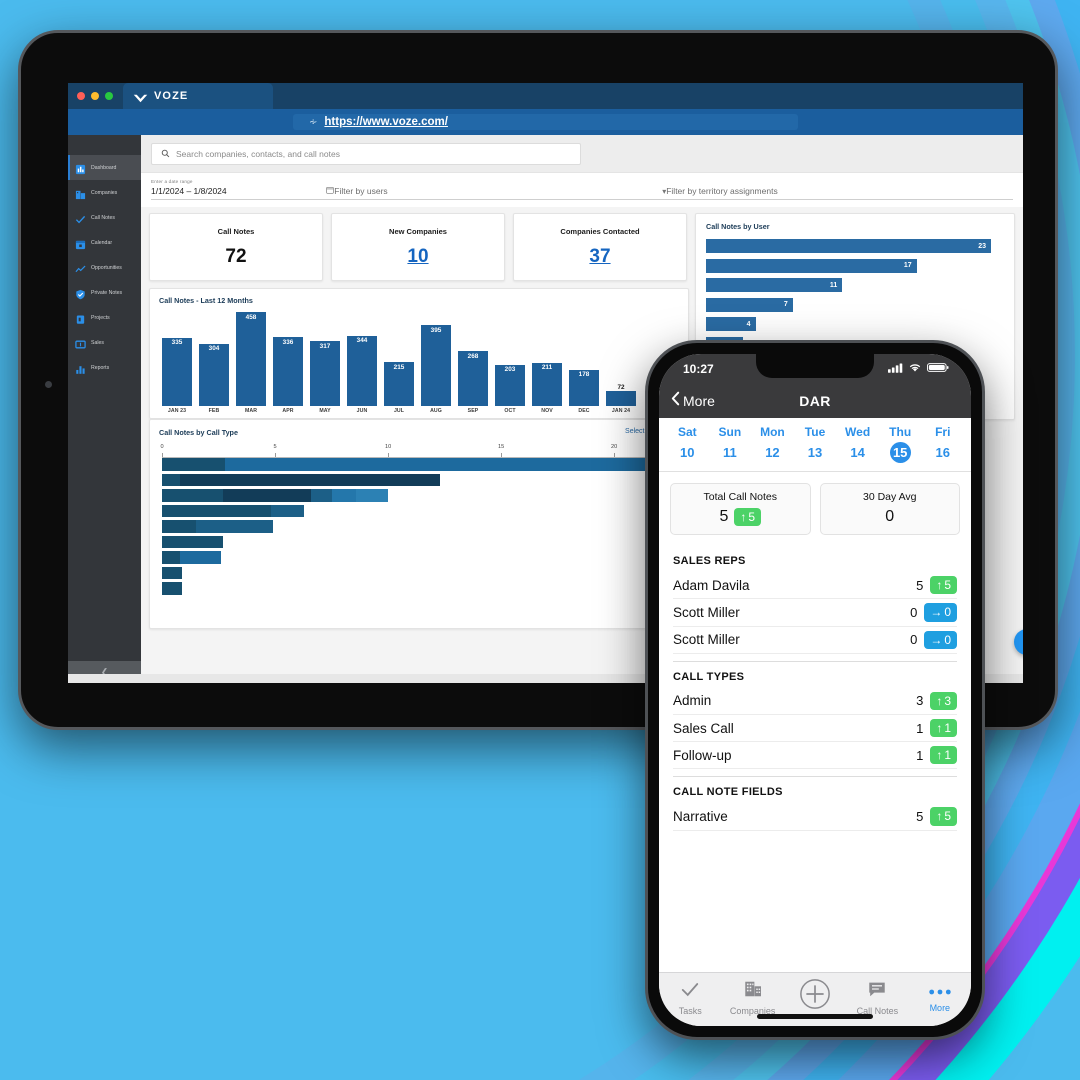  What do you see at coordinates (362, 370) in the screenshot?
I see `monthly-bar: 344` at bounding box center [362, 370].